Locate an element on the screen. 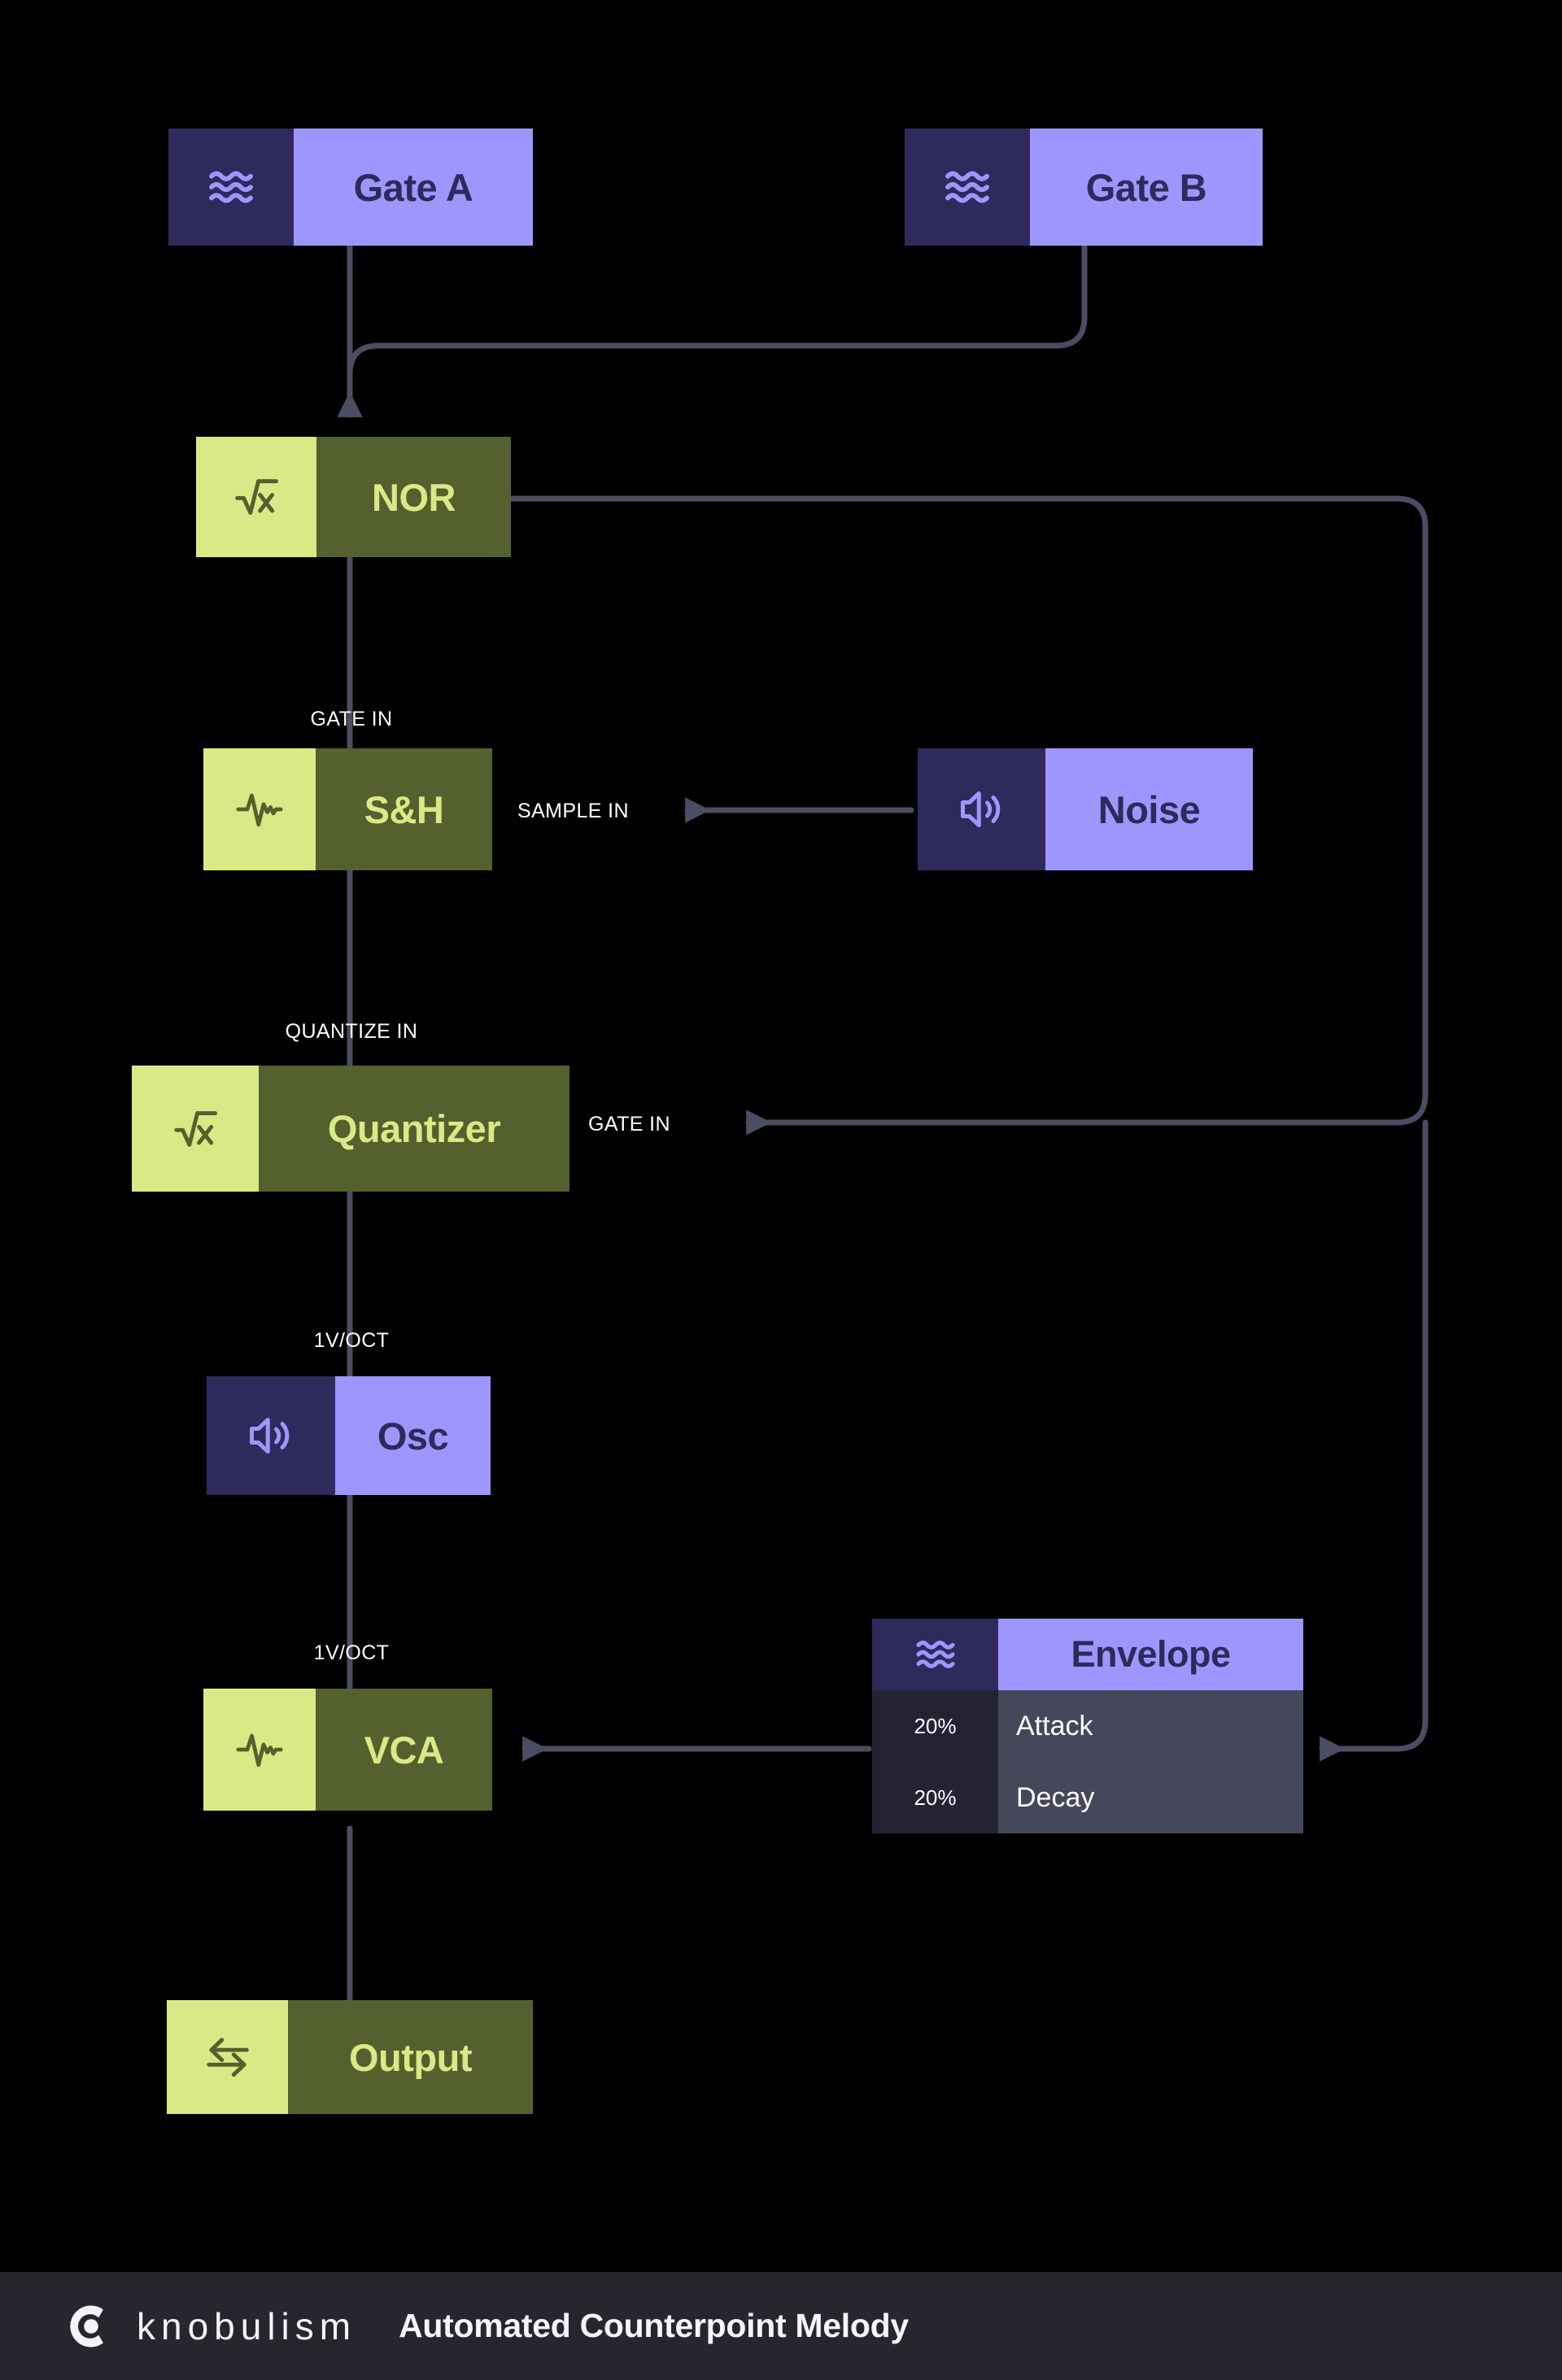 The height and width of the screenshot is (2380, 1562). node-vca: VCA is located at coordinates (347, 1750).